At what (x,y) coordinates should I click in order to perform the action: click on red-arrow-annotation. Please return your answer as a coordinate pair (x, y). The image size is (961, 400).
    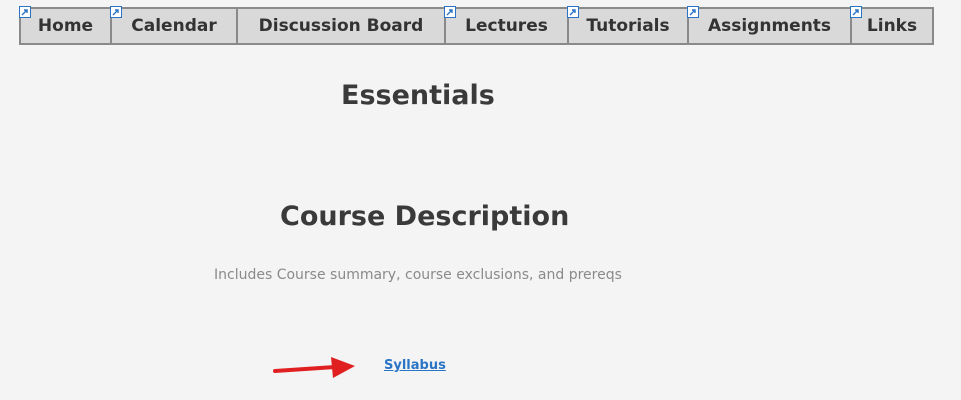
    Looking at the image, I should click on (314, 367).